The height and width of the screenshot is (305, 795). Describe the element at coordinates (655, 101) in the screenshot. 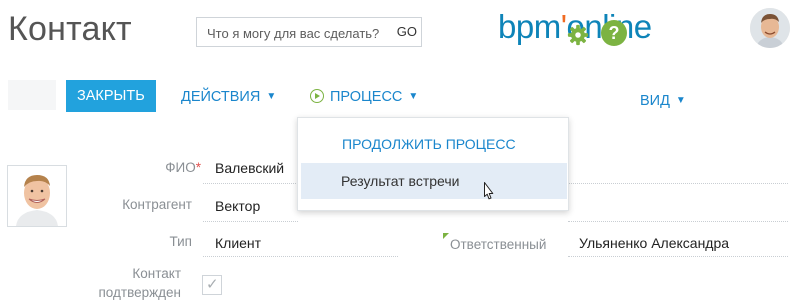

I see `view-label: ВИД` at that location.